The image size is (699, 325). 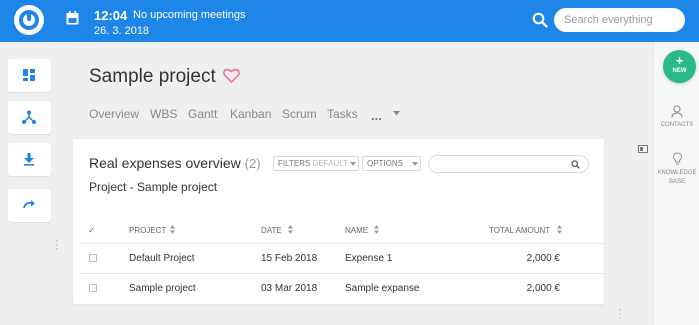 I want to click on card-resize-handle: · · ·, so click(x=620, y=314).